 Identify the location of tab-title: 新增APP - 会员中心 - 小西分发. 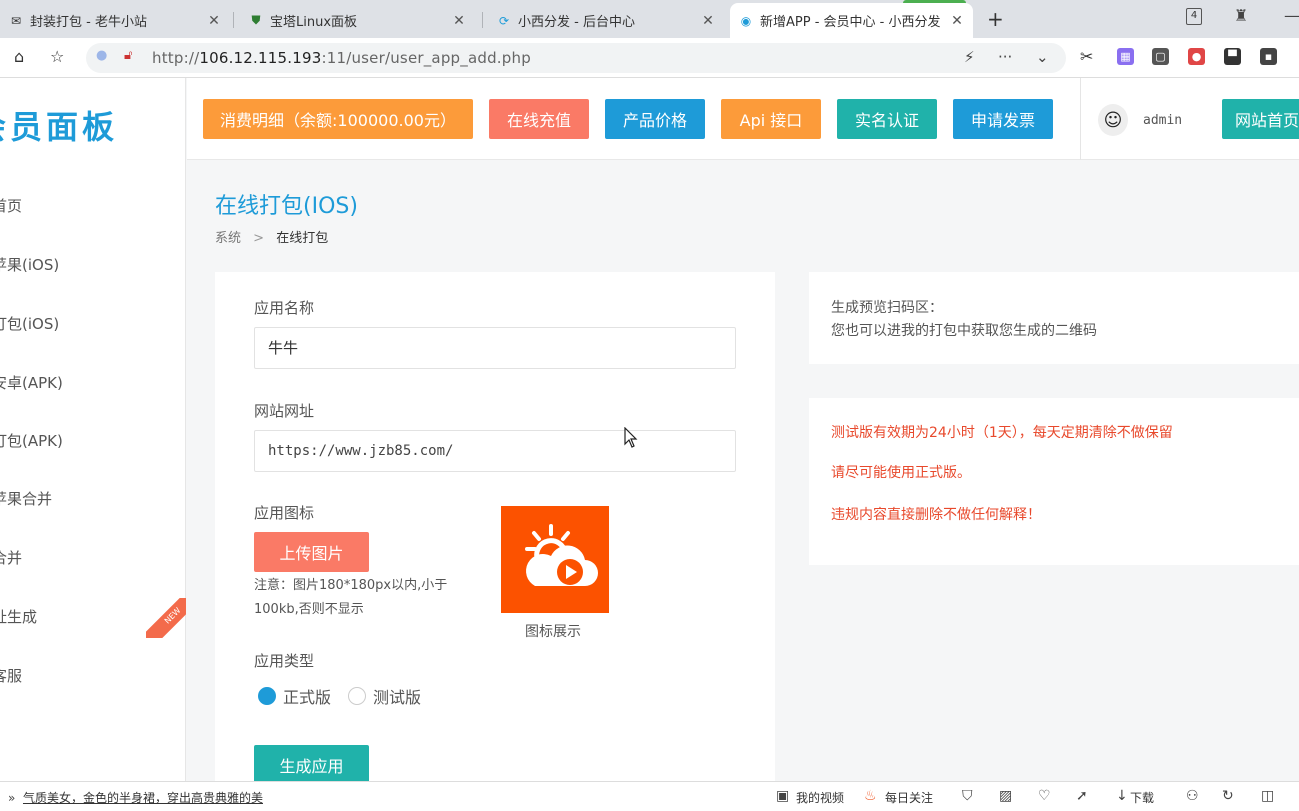
(850, 22).